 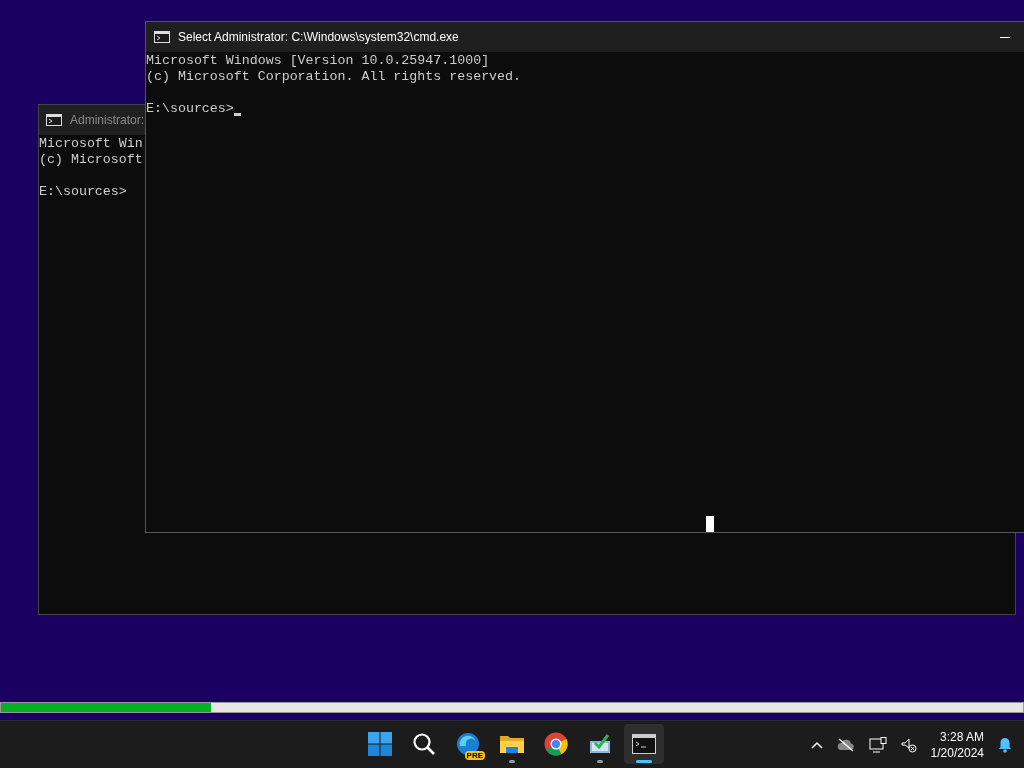 I want to click on console-line: (c) Microsoft Corporation. All rights reserved., so click(x=334, y=77).